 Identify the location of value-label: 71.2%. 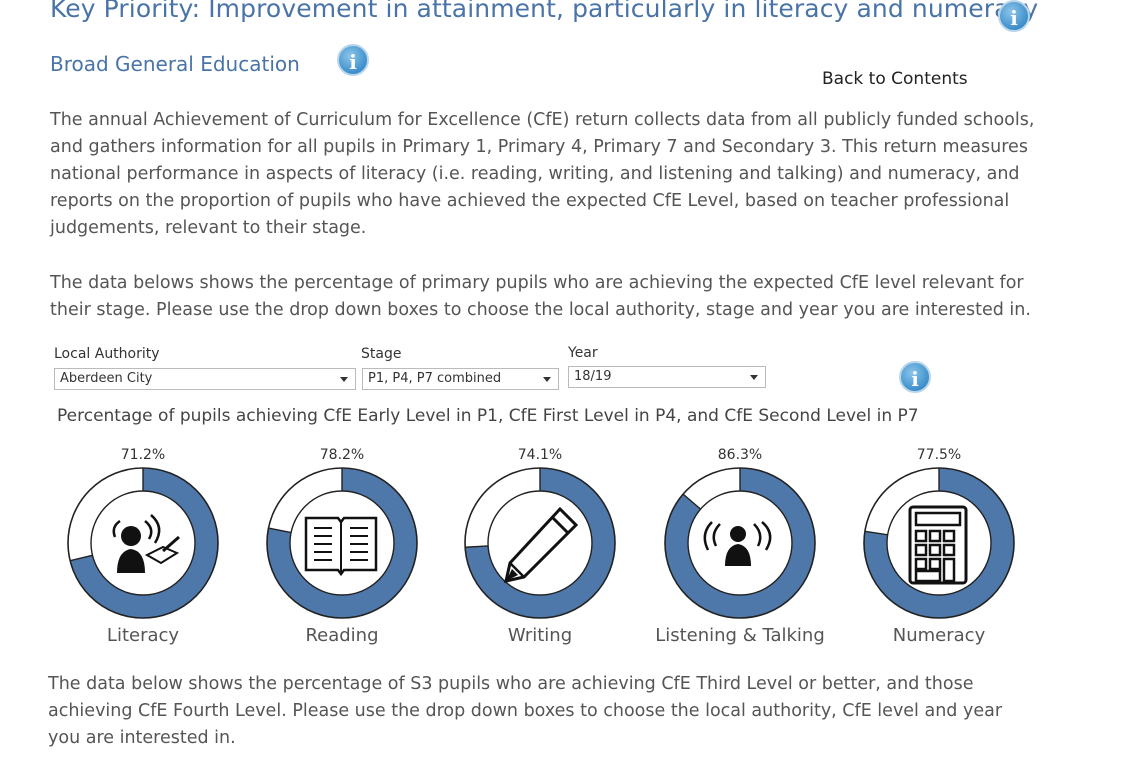
(143, 455).